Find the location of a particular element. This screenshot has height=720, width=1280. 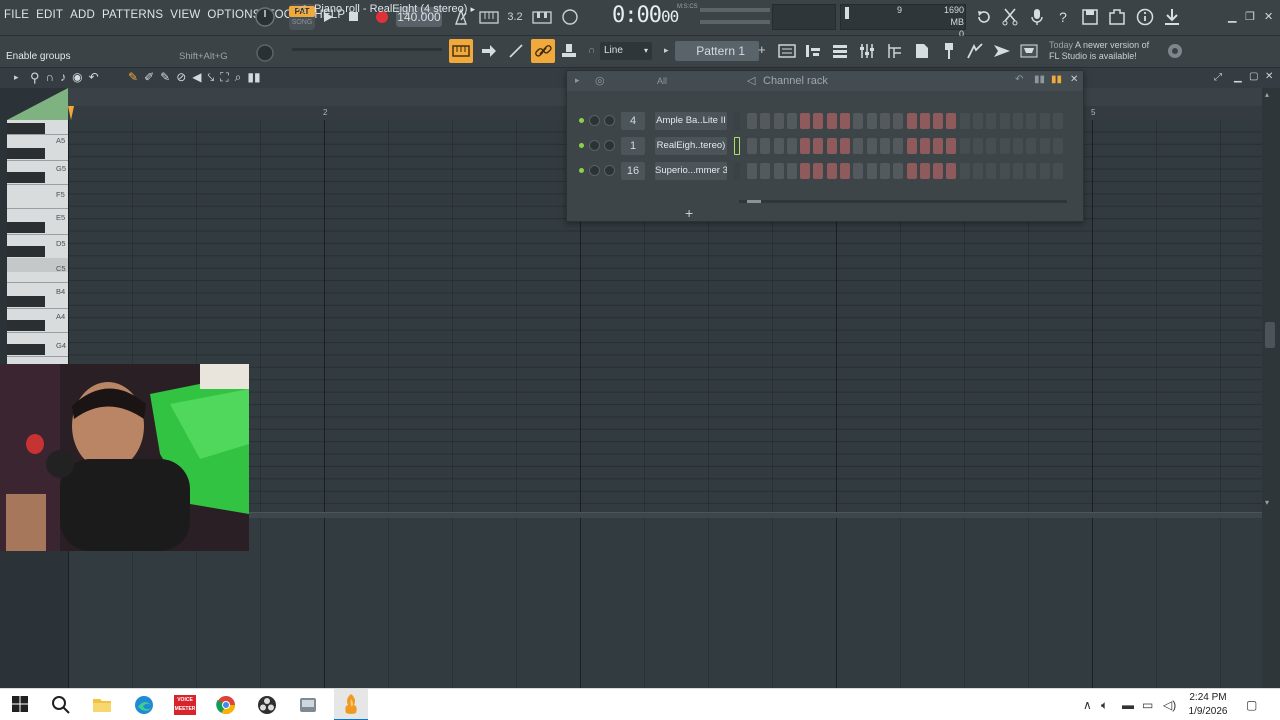

detach-icon: ⤢ is located at coordinates (1218, 77).